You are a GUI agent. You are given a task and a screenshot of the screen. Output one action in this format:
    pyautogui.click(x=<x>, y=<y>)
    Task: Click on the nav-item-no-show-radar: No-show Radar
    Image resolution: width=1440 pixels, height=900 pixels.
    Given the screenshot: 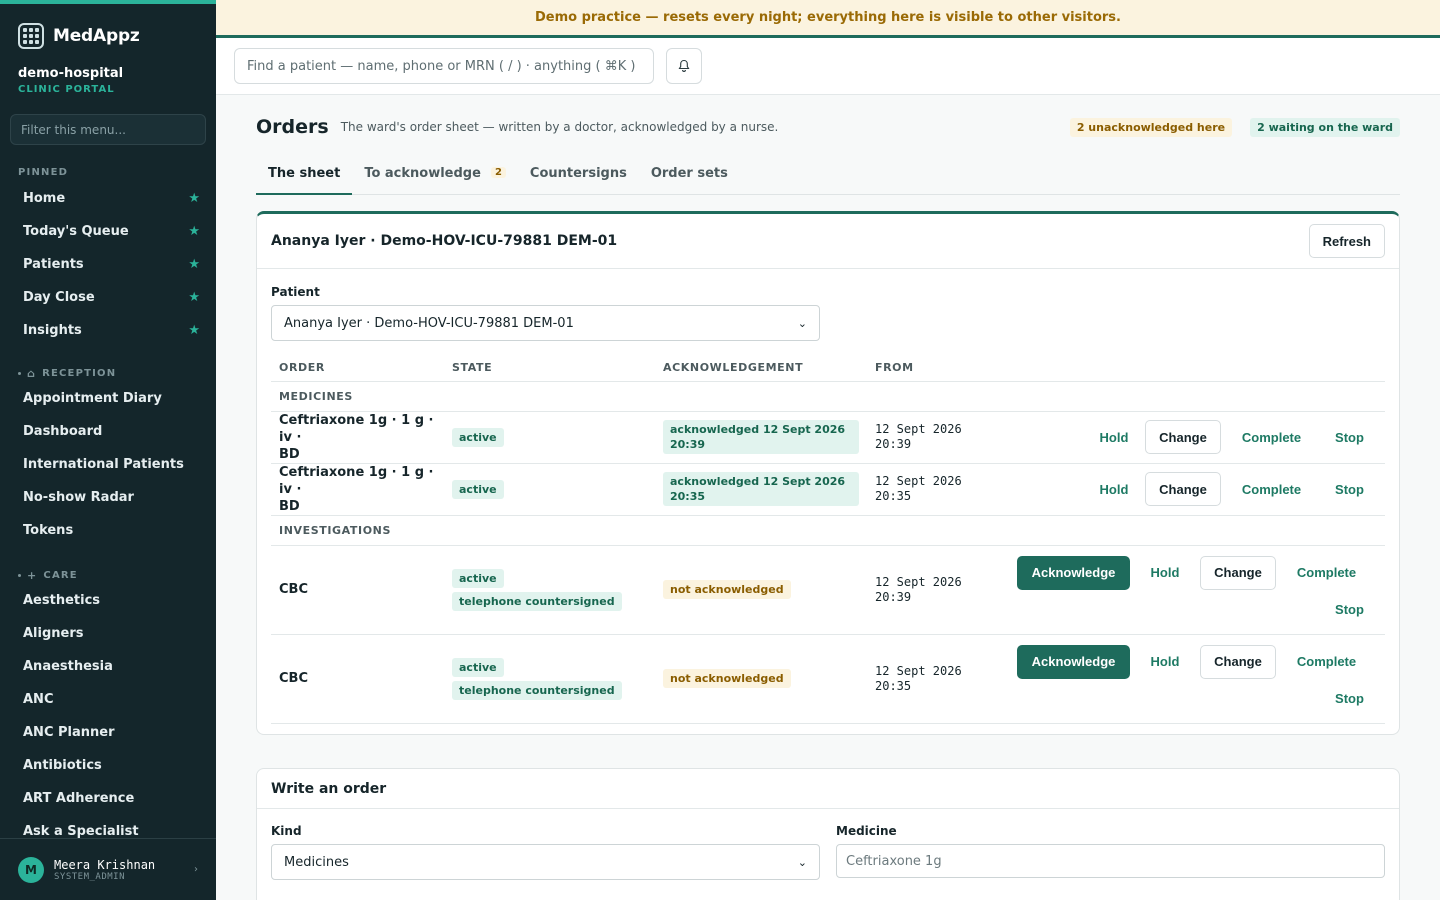 What is the action you would take?
    pyautogui.click(x=108, y=497)
    